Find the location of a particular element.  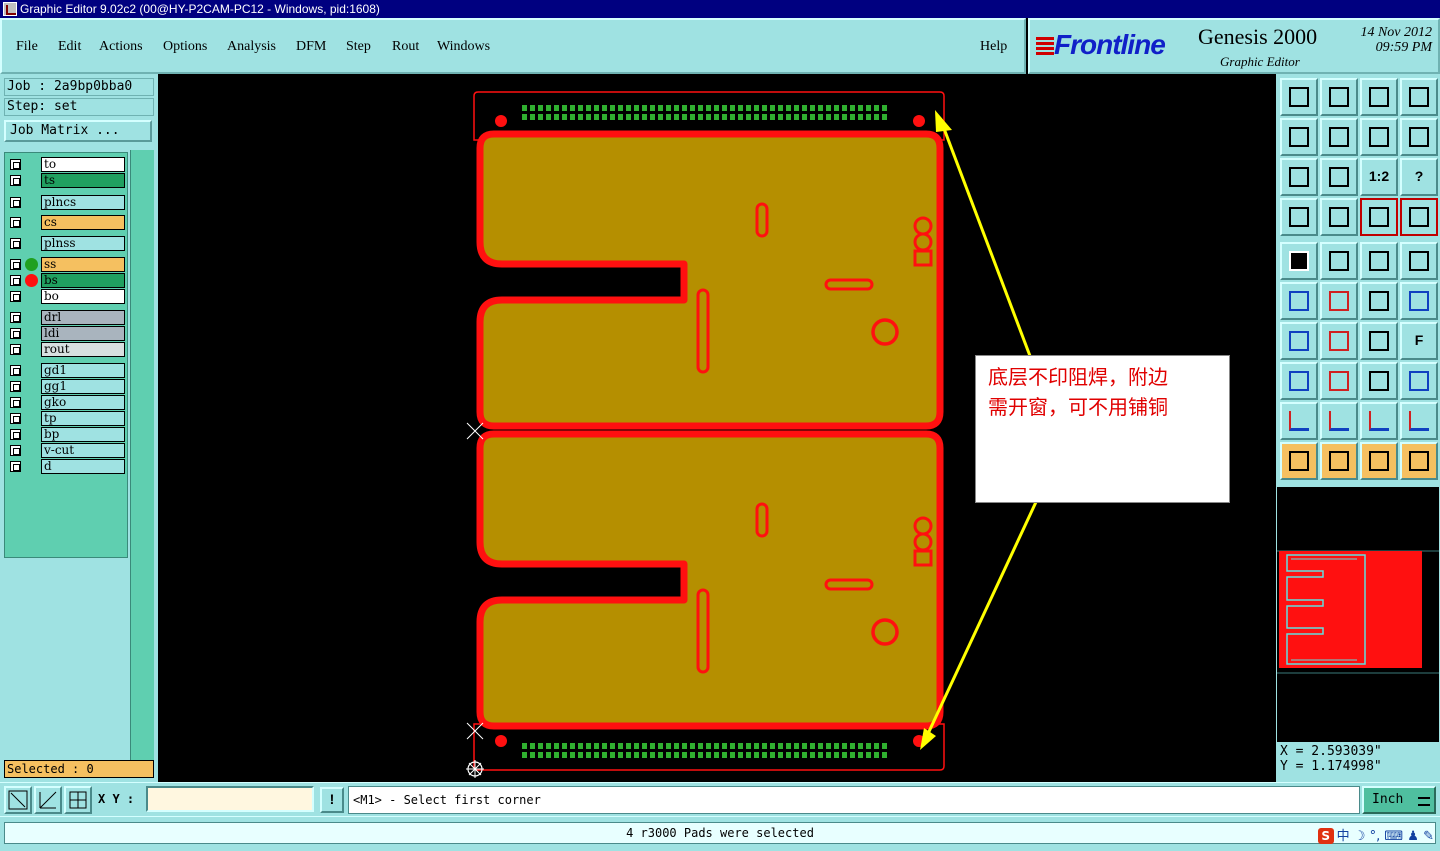

text-f-tool: F is located at coordinates (1419, 341).